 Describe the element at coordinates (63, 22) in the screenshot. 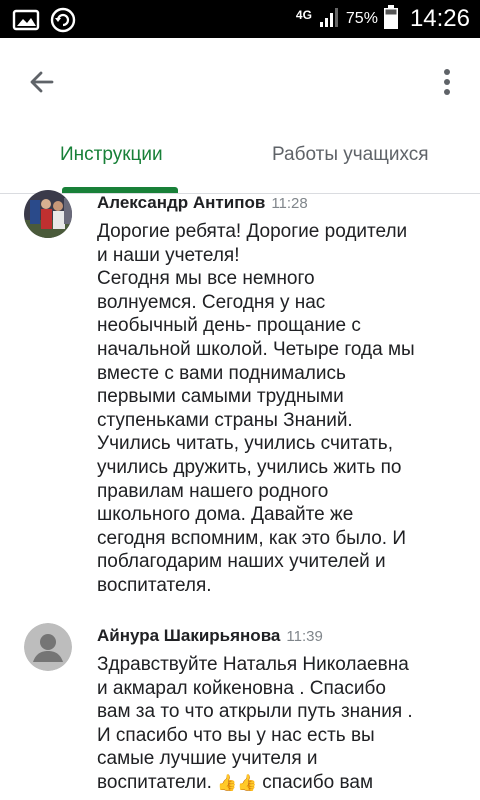

I see `sync-icon` at that location.